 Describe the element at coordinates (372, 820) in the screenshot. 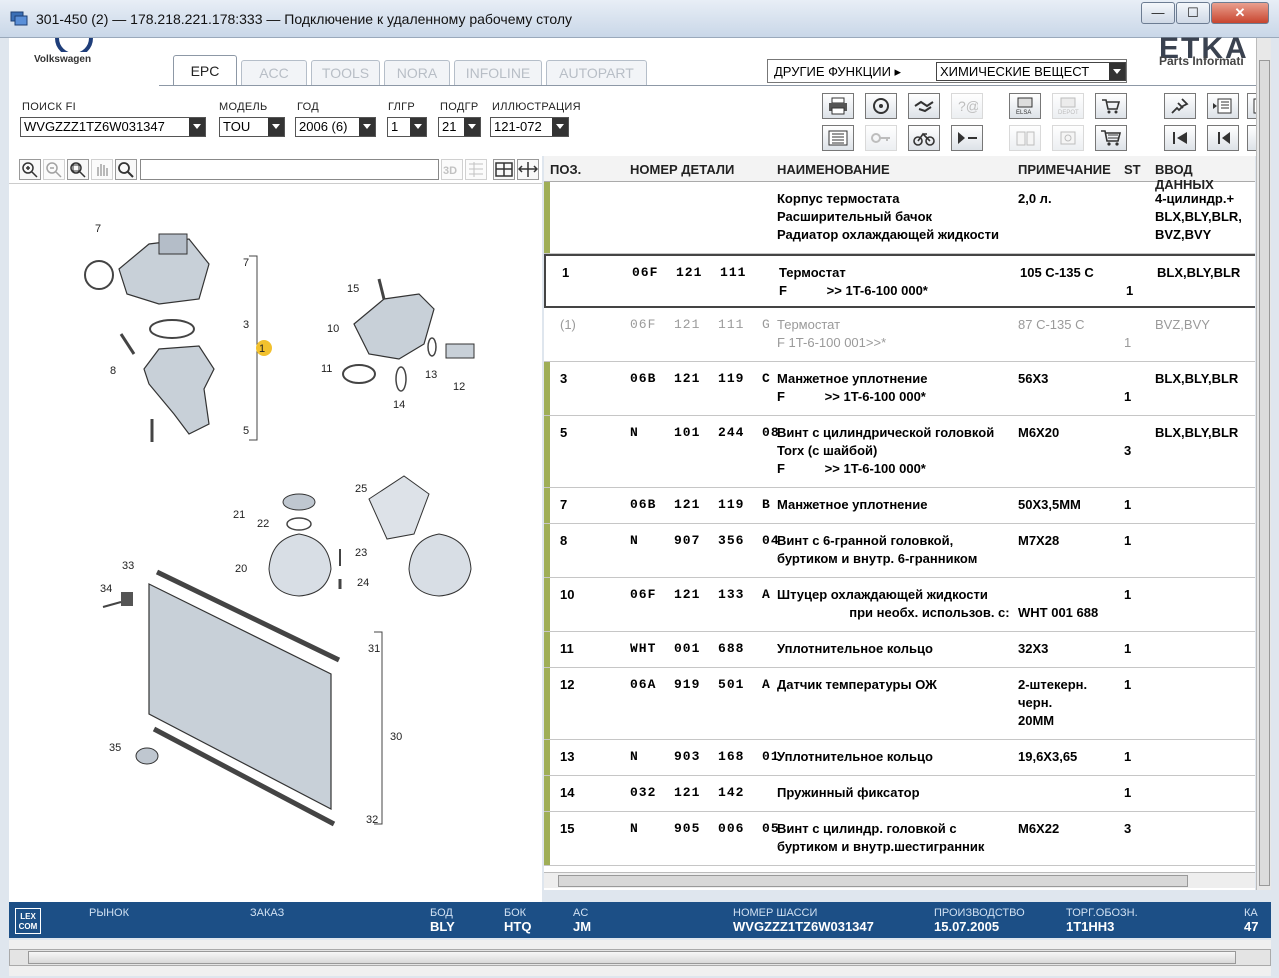

I see `callout-number: 32` at that location.